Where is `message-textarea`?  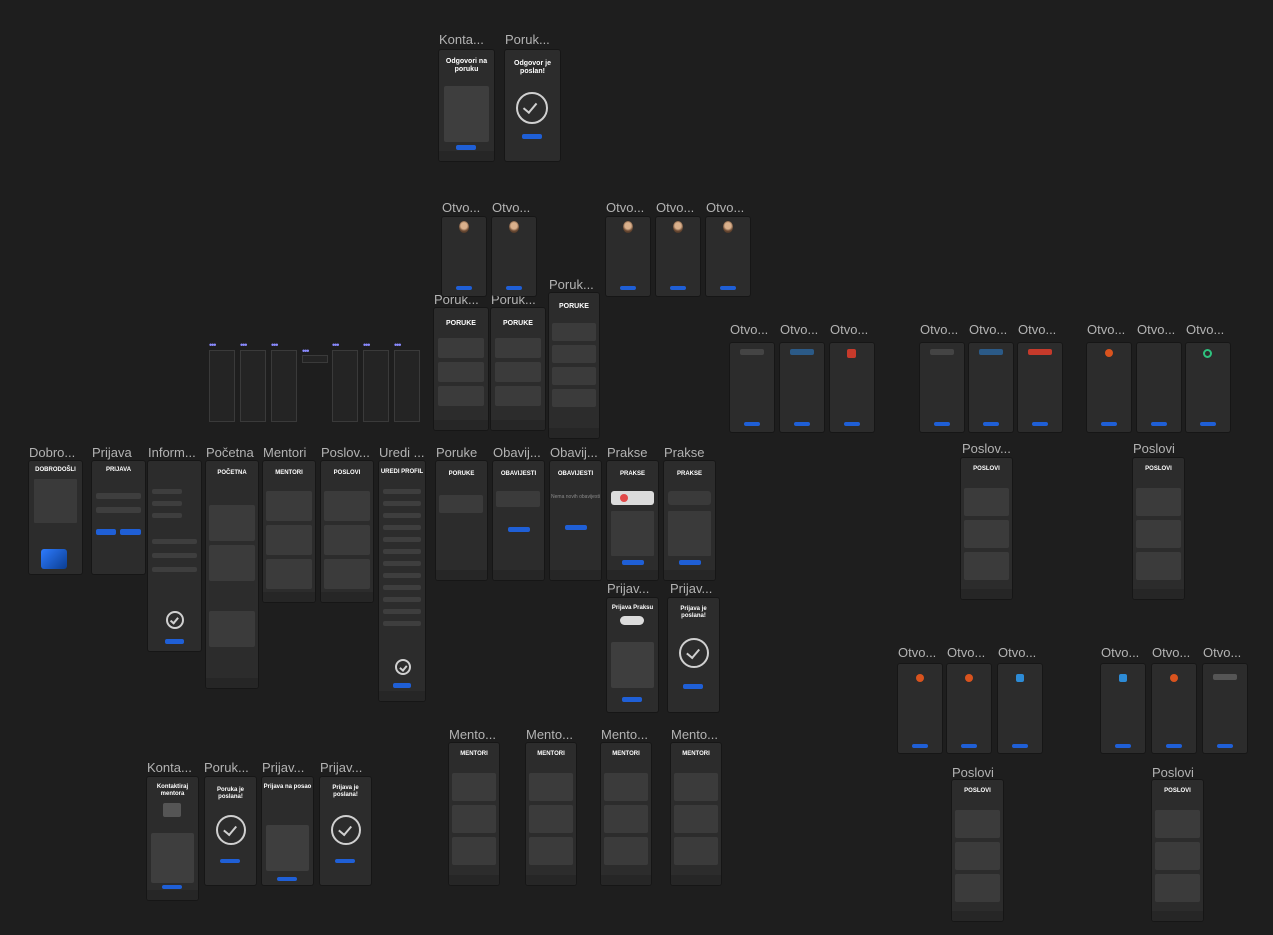 message-textarea is located at coordinates (466, 114).